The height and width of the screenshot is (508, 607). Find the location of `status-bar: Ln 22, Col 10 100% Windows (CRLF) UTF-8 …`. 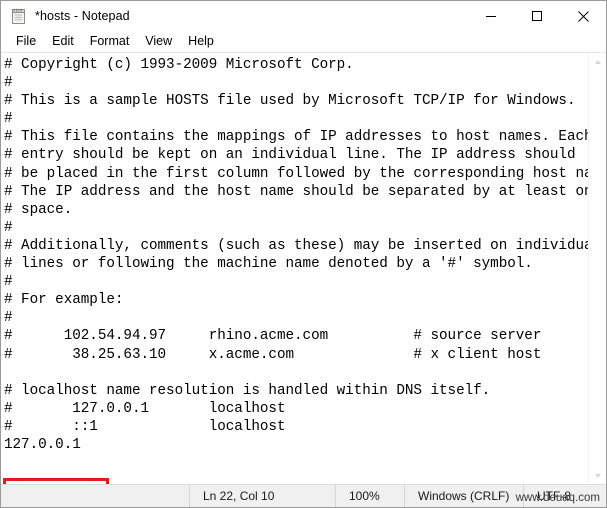

status-bar: Ln 22, Col 10 100% Windows (CRLF) UTF-8 … is located at coordinates (303, 495).